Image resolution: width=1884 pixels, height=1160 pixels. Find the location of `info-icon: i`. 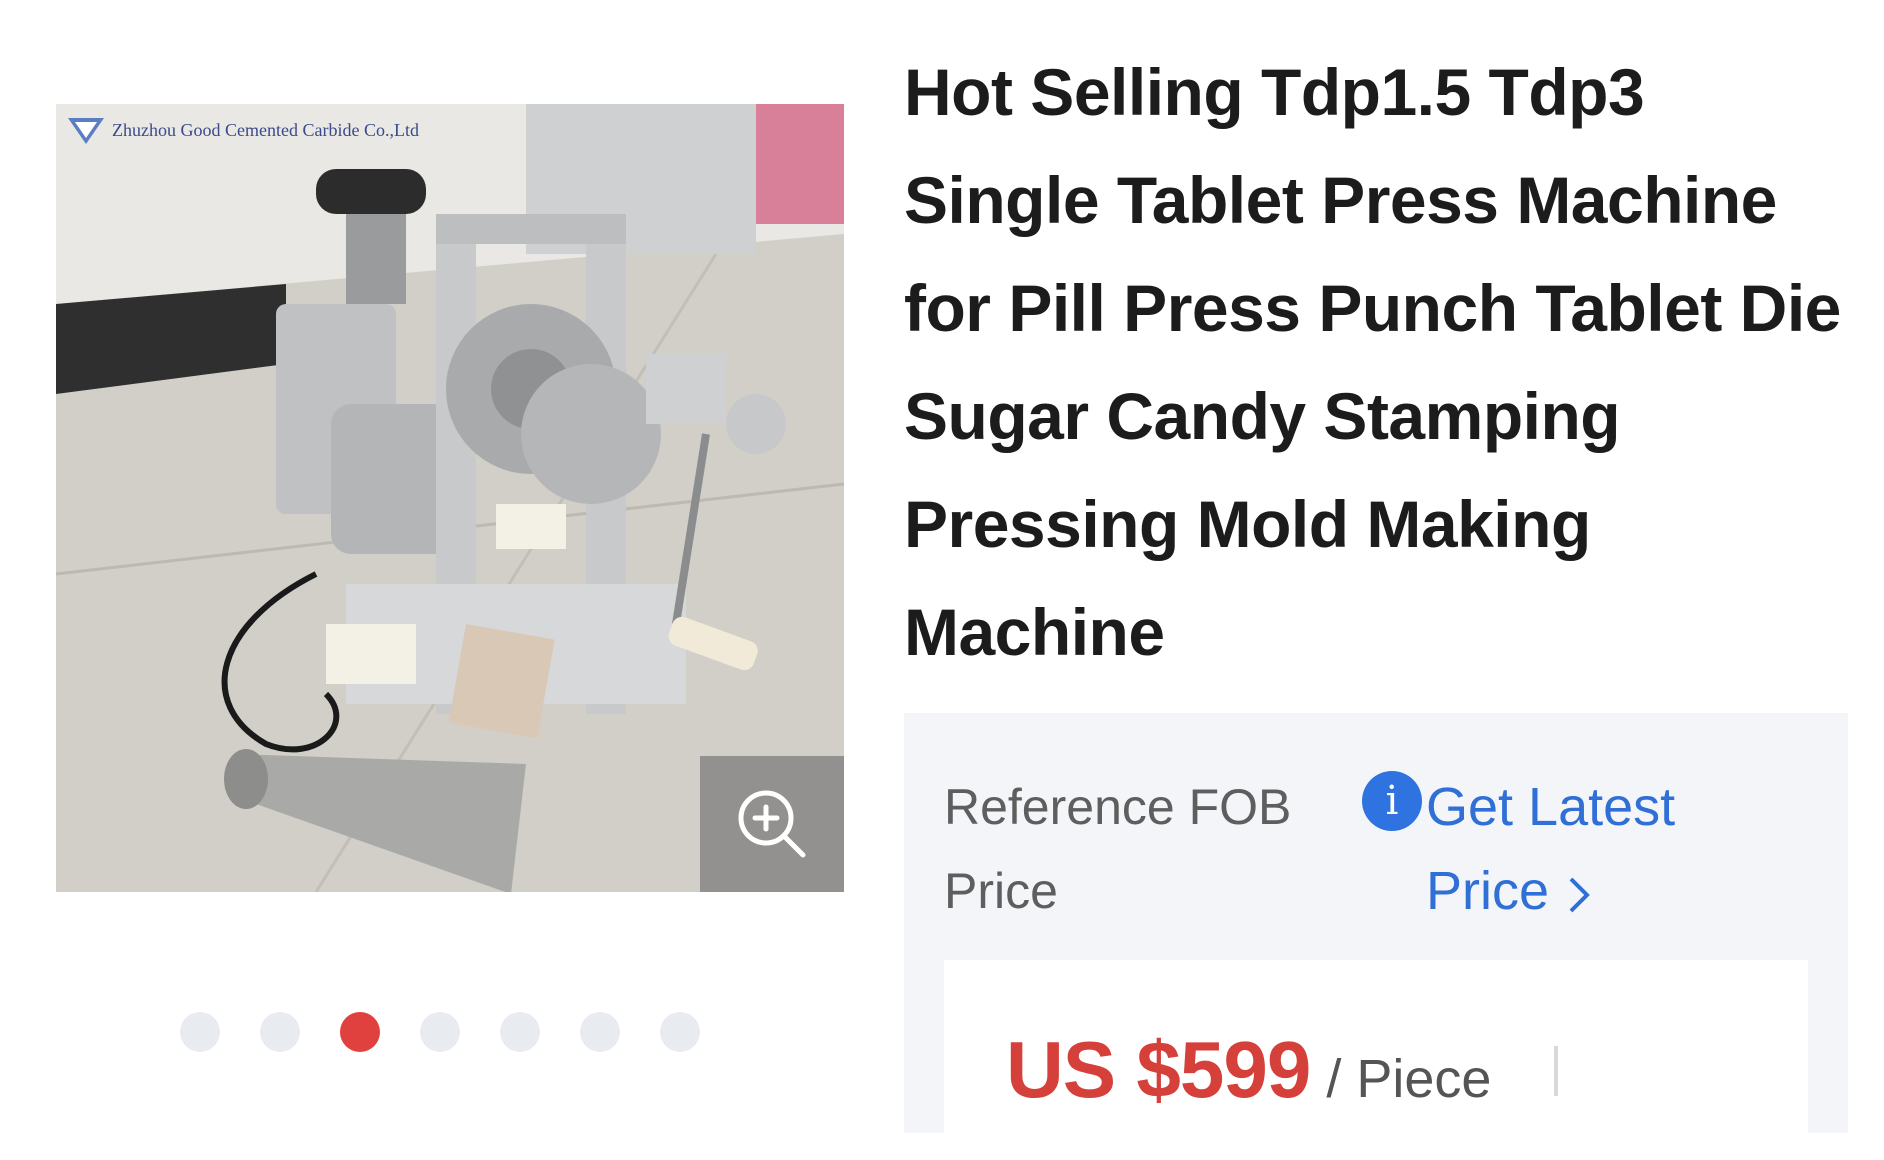

info-icon: i is located at coordinates (1392, 801).